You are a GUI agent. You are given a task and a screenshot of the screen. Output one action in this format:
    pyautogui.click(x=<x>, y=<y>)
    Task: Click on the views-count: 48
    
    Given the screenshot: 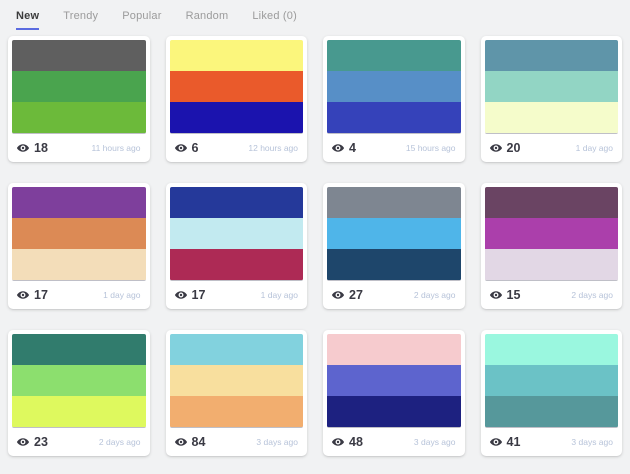 What is the action you would take?
    pyautogui.click(x=356, y=442)
    